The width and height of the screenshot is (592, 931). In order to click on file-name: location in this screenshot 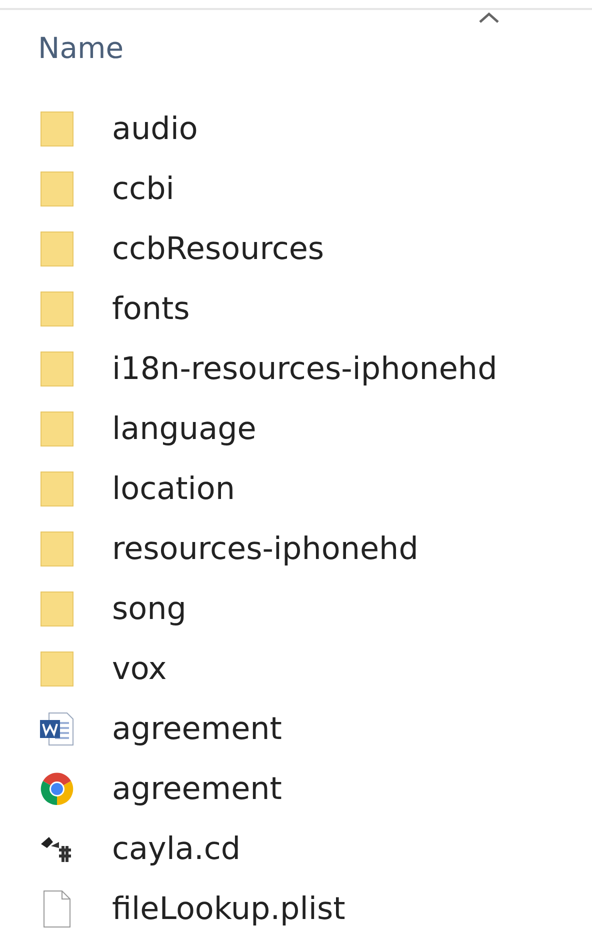, I will do `click(174, 489)`.